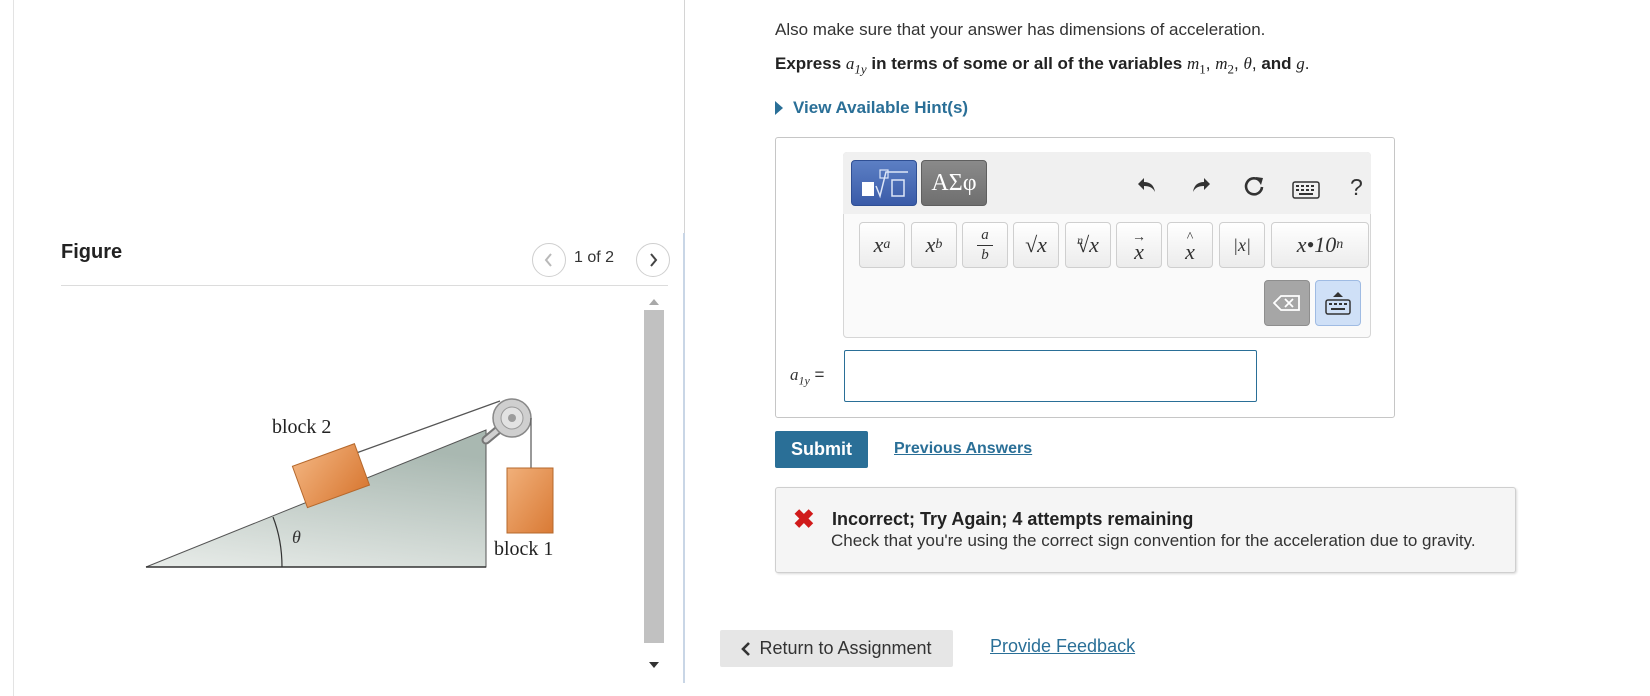  Describe the element at coordinates (817, 374) in the screenshot. I see `answer-label-eq: =` at that location.